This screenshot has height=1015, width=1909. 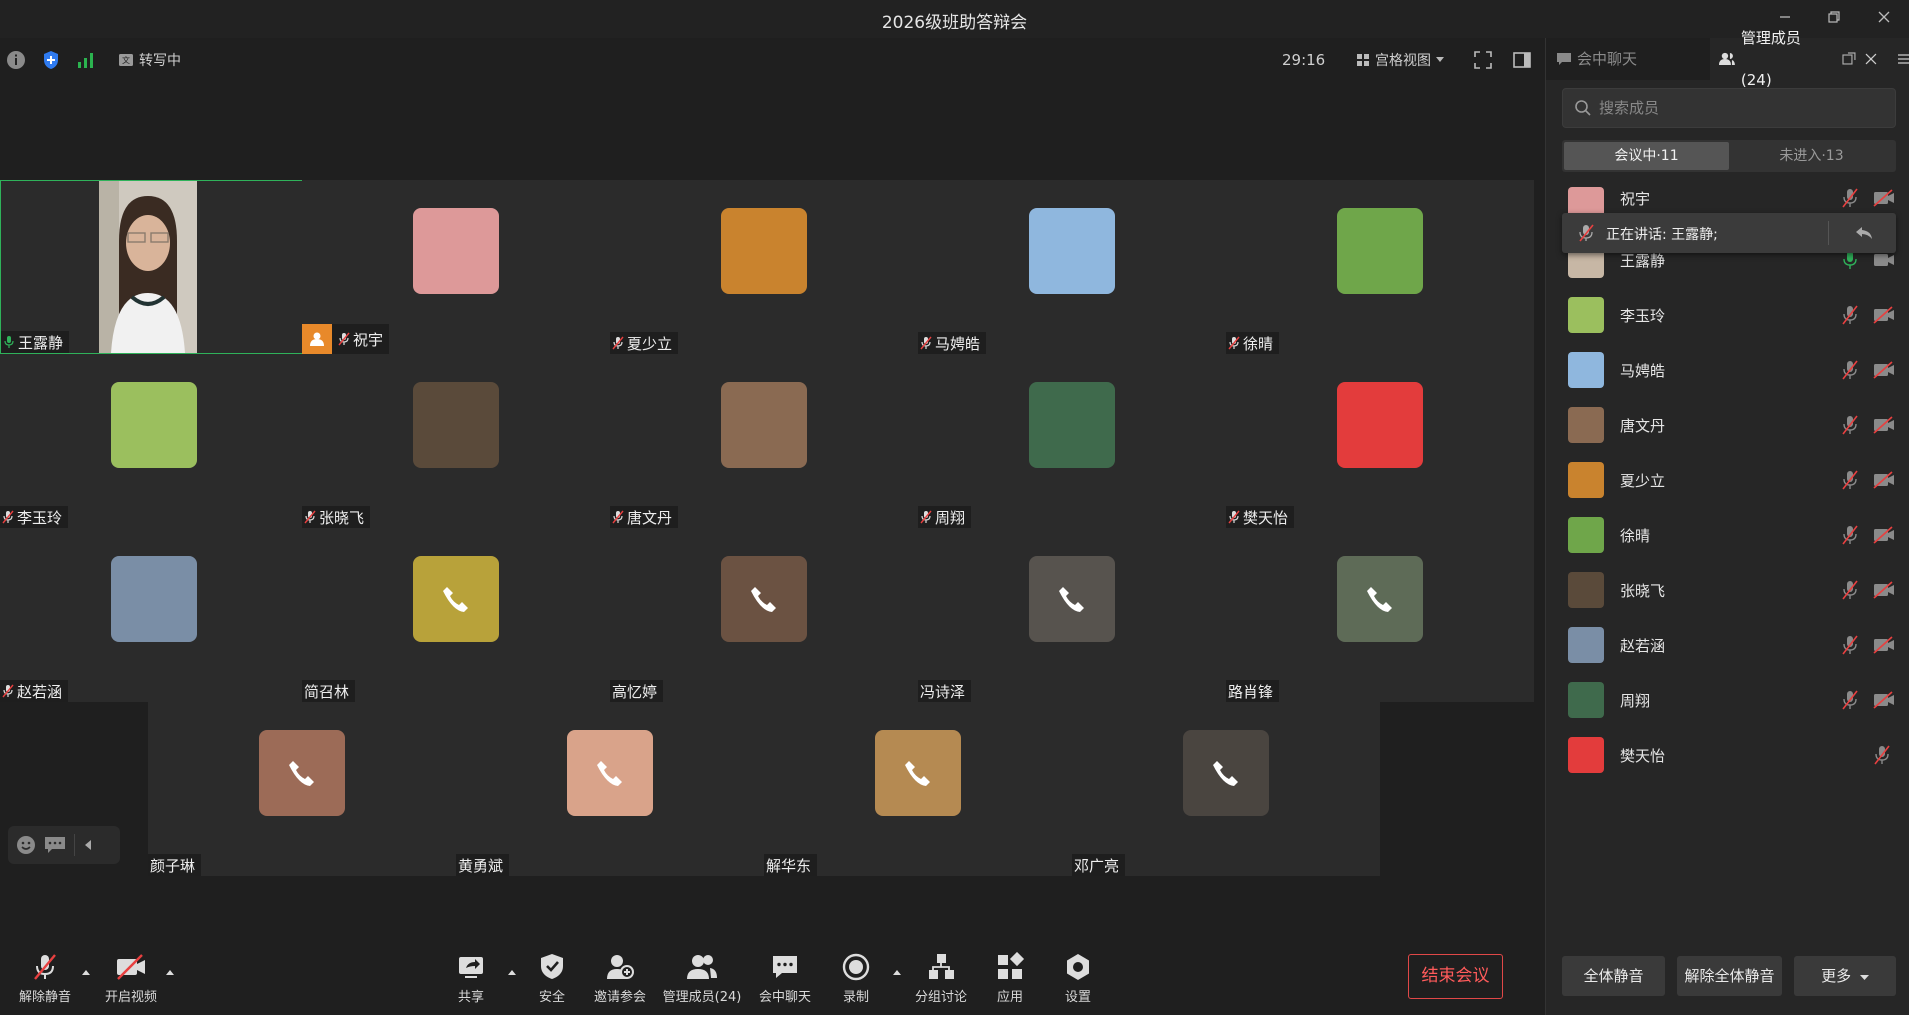 What do you see at coordinates (40, 517) in the screenshot?
I see `participant-name: 李玉玲` at bounding box center [40, 517].